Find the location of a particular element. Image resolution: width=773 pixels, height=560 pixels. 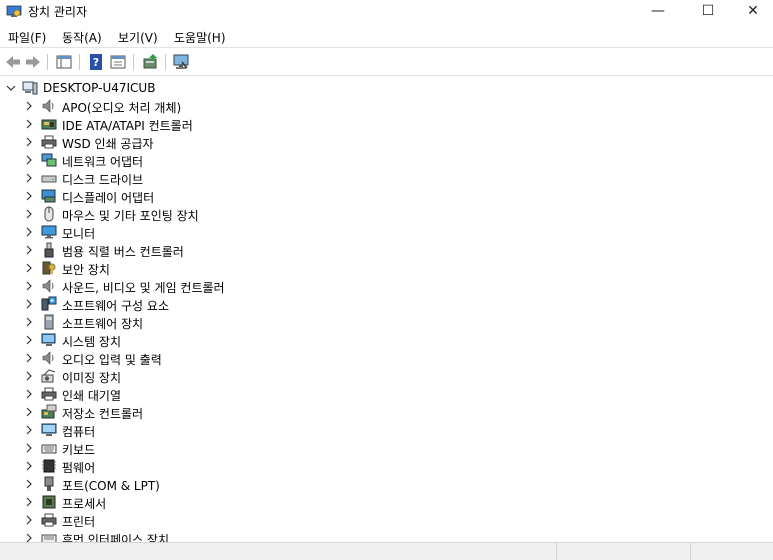

window-title: 장치 관리자 is located at coordinates (58, 12).